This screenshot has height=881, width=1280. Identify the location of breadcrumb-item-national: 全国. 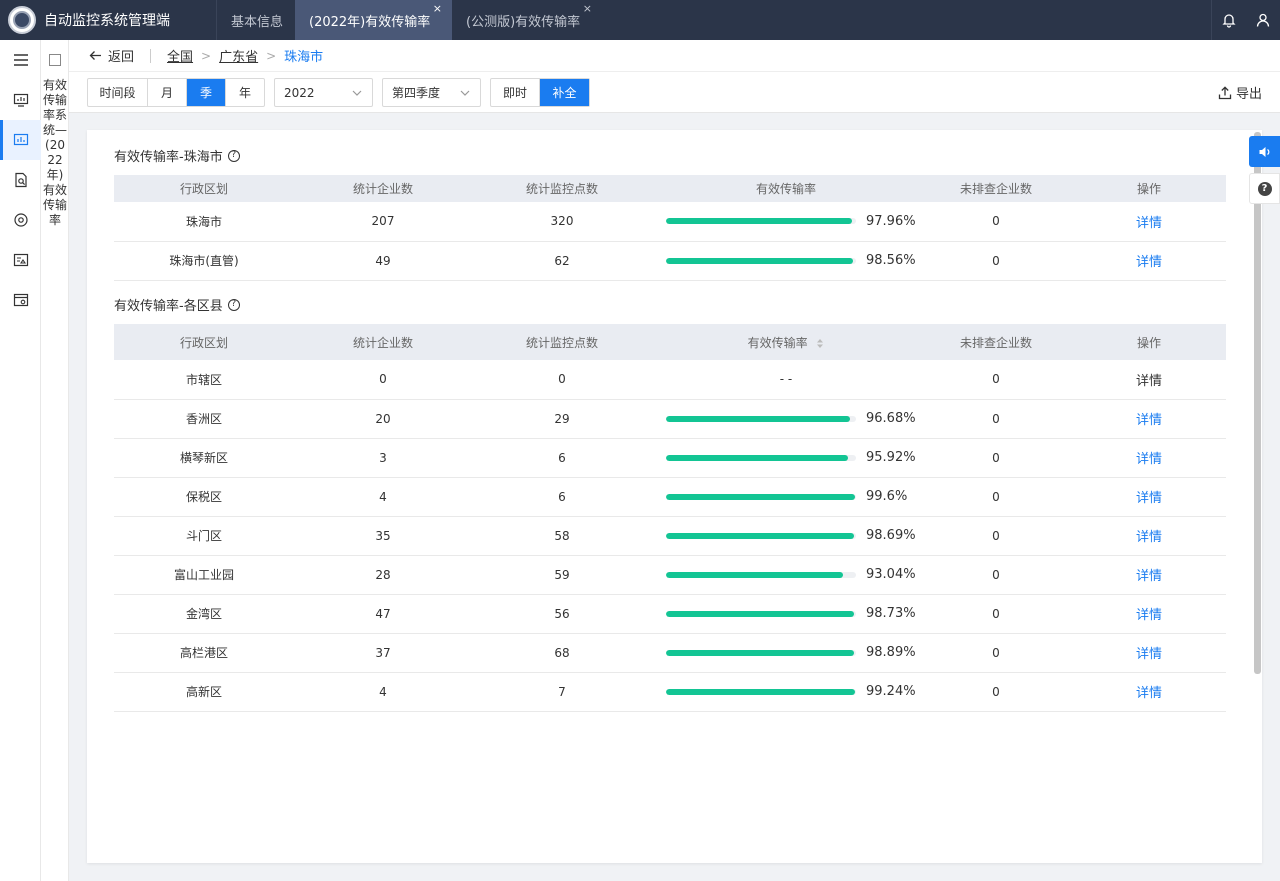
(180, 55).